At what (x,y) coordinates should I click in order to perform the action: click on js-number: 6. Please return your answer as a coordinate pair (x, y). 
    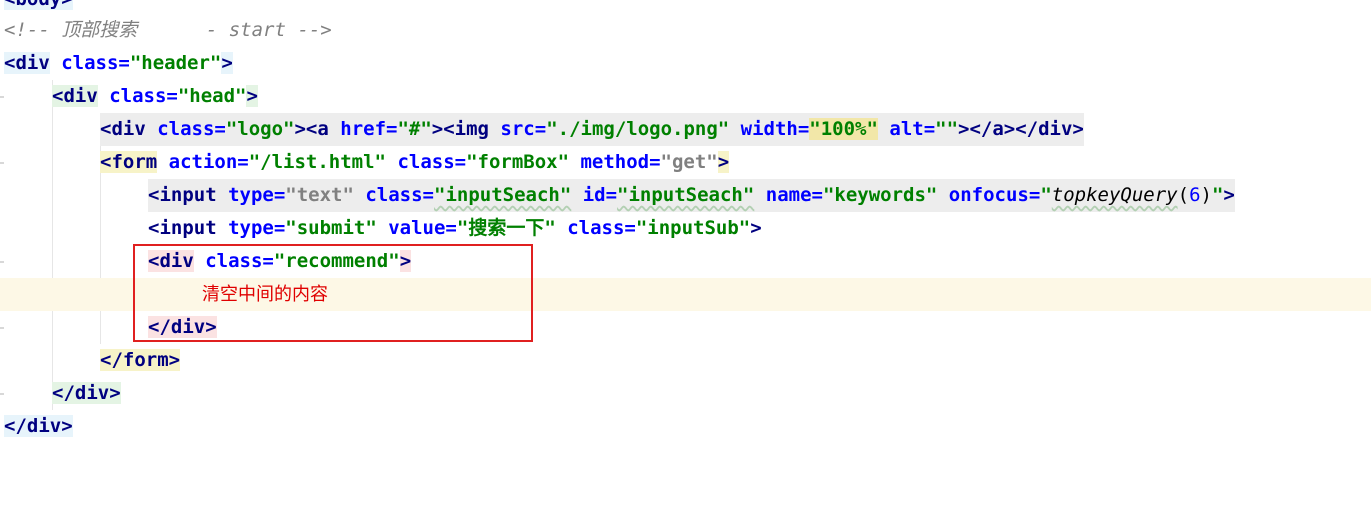
    Looking at the image, I should click on (1195, 195).